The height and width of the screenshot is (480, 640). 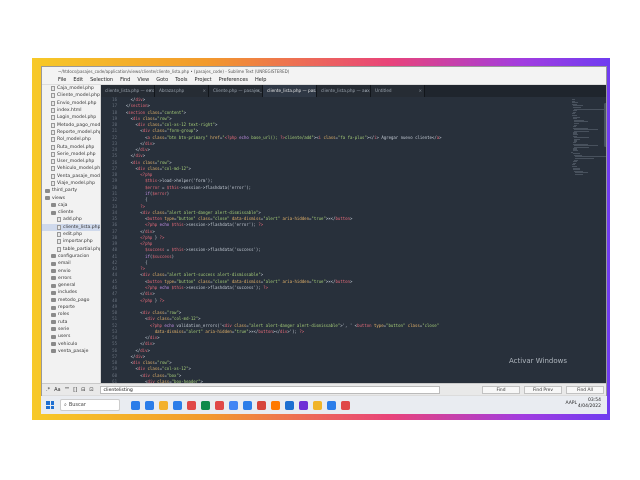 What do you see at coordinates (78, 80) in the screenshot?
I see `menu-item-edit: Edit` at bounding box center [78, 80].